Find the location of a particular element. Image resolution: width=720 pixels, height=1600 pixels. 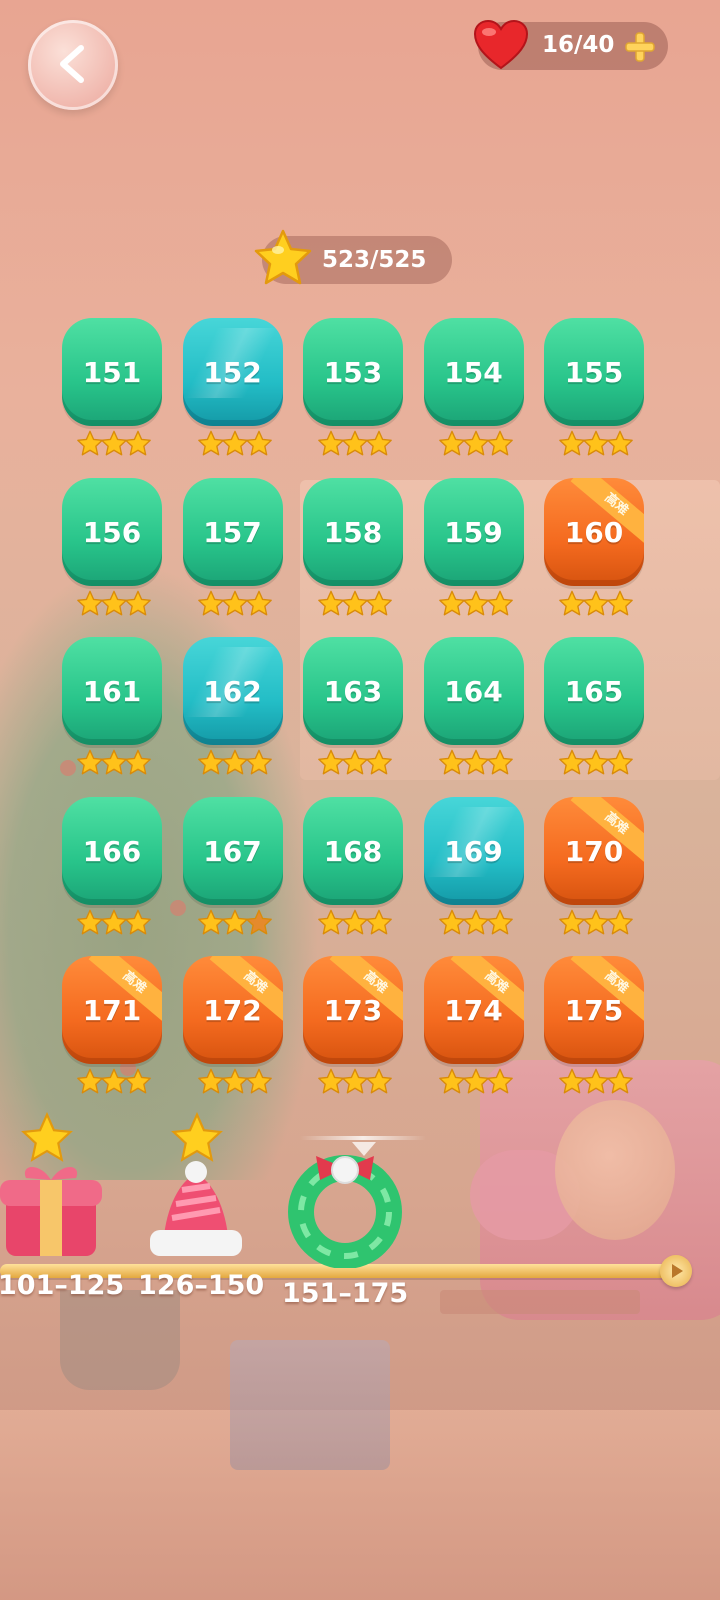

chapter-label: 101–125 is located at coordinates (62, 1285).